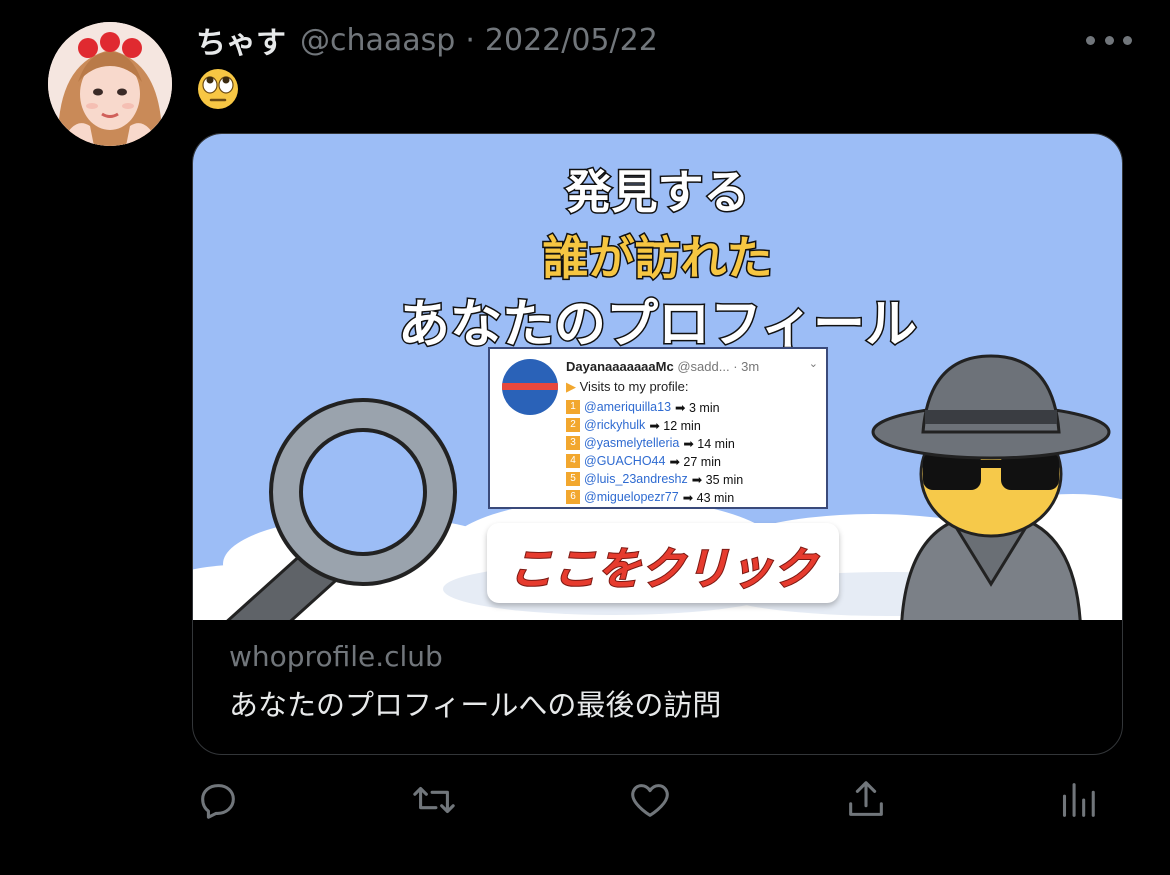  What do you see at coordinates (634, 386) in the screenshot?
I see `visits-label-text: Visits to my profile:` at bounding box center [634, 386].